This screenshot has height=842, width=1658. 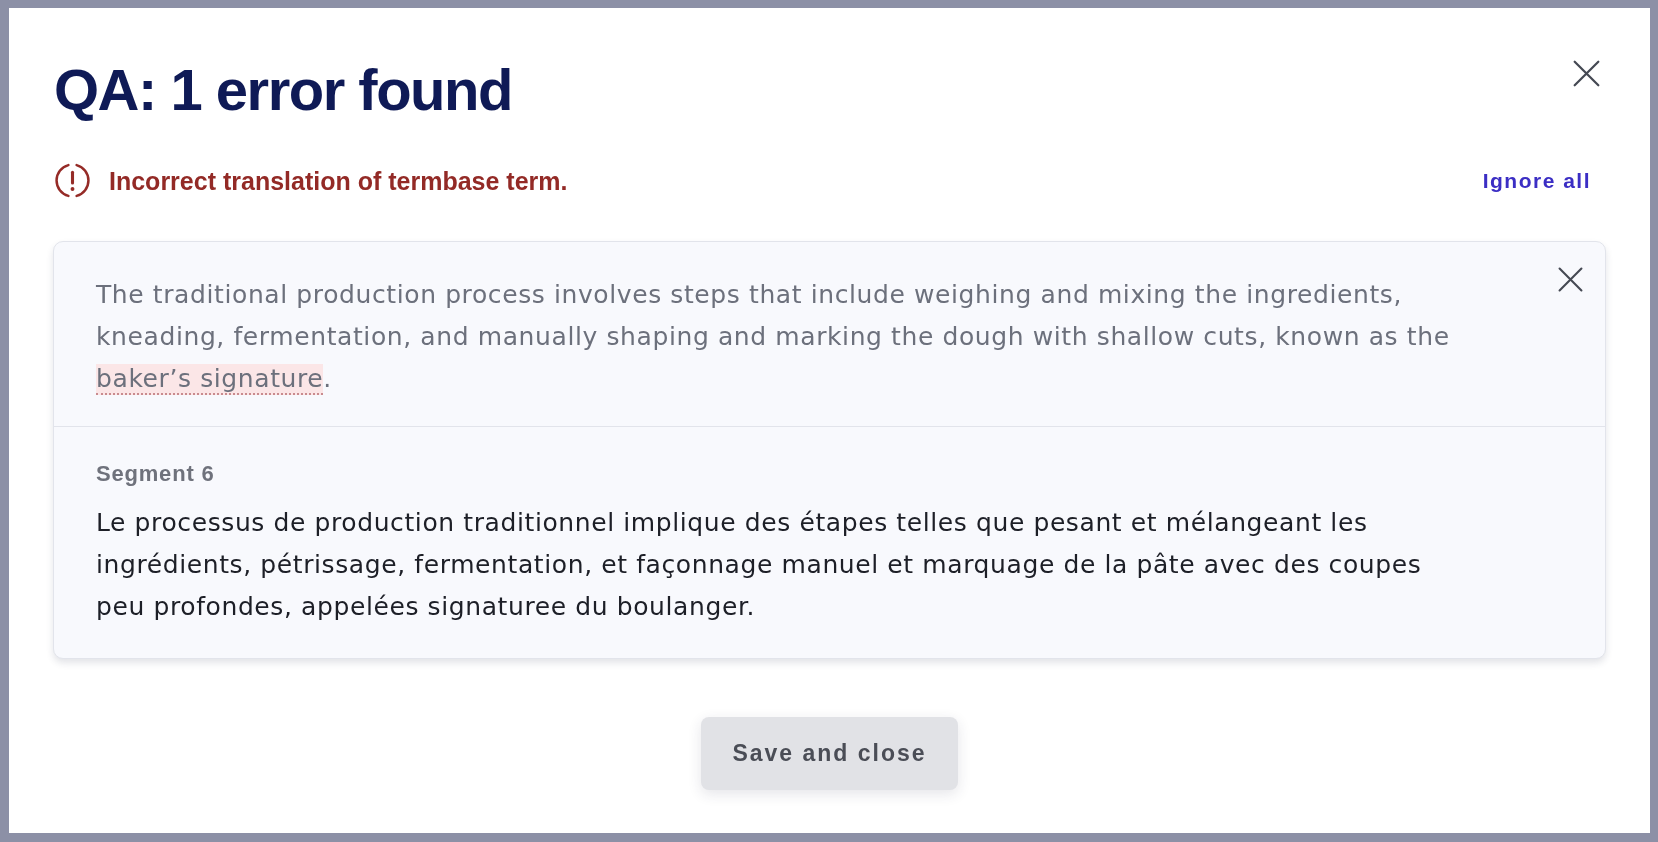 I want to click on save-and-close-button: Save and close, so click(x=829, y=753).